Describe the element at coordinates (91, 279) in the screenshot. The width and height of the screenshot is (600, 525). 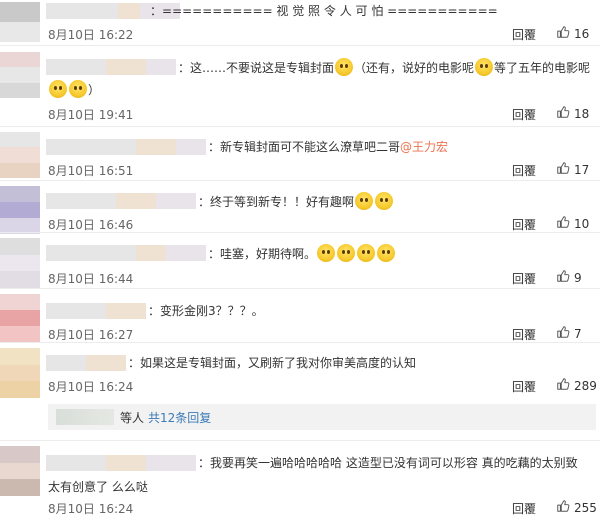
I see `comment-timestamp: 8月10日 16:44` at that location.